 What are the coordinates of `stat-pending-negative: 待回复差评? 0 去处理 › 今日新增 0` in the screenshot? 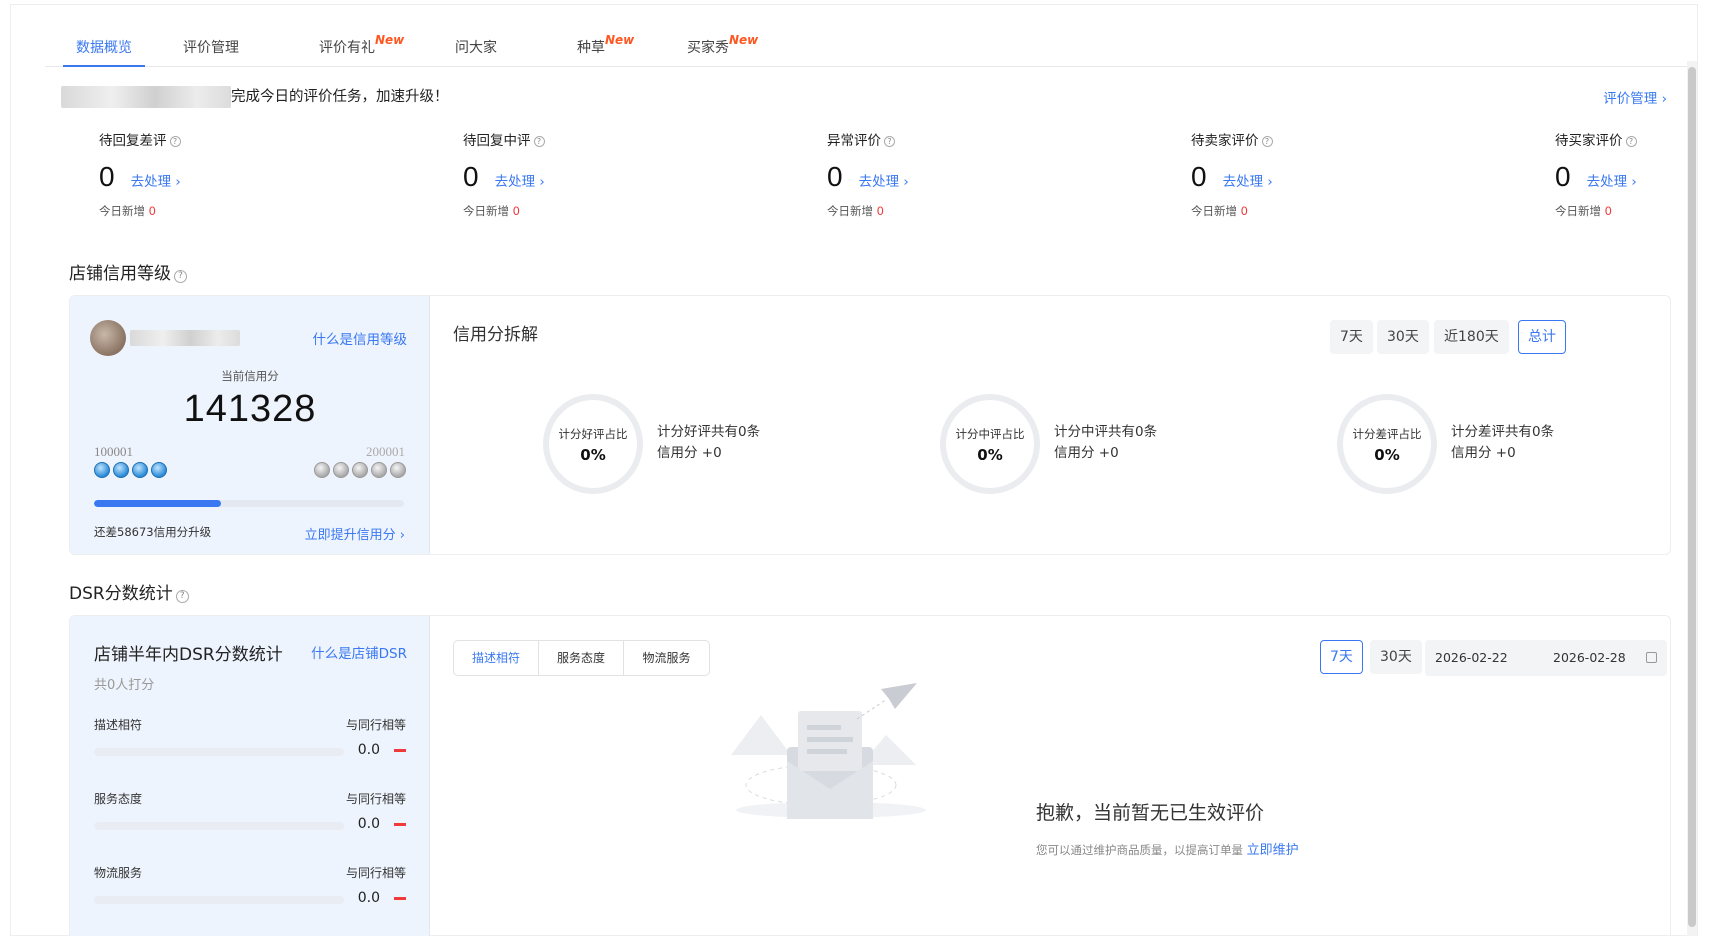 It's located at (209, 174).